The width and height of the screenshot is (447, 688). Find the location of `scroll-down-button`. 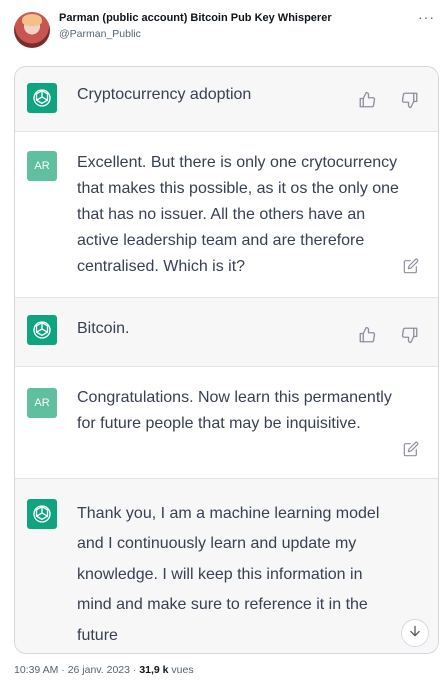

scroll-down-button is located at coordinates (415, 633).